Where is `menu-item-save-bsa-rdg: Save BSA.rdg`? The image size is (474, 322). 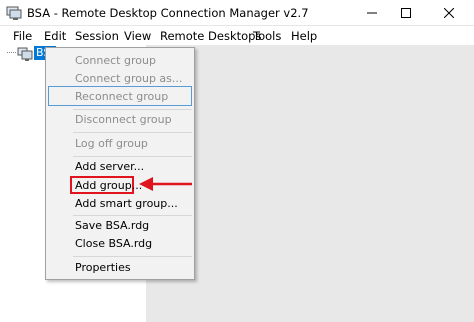
menu-item-save-bsa-rdg: Save BSA.rdg is located at coordinates (112, 225).